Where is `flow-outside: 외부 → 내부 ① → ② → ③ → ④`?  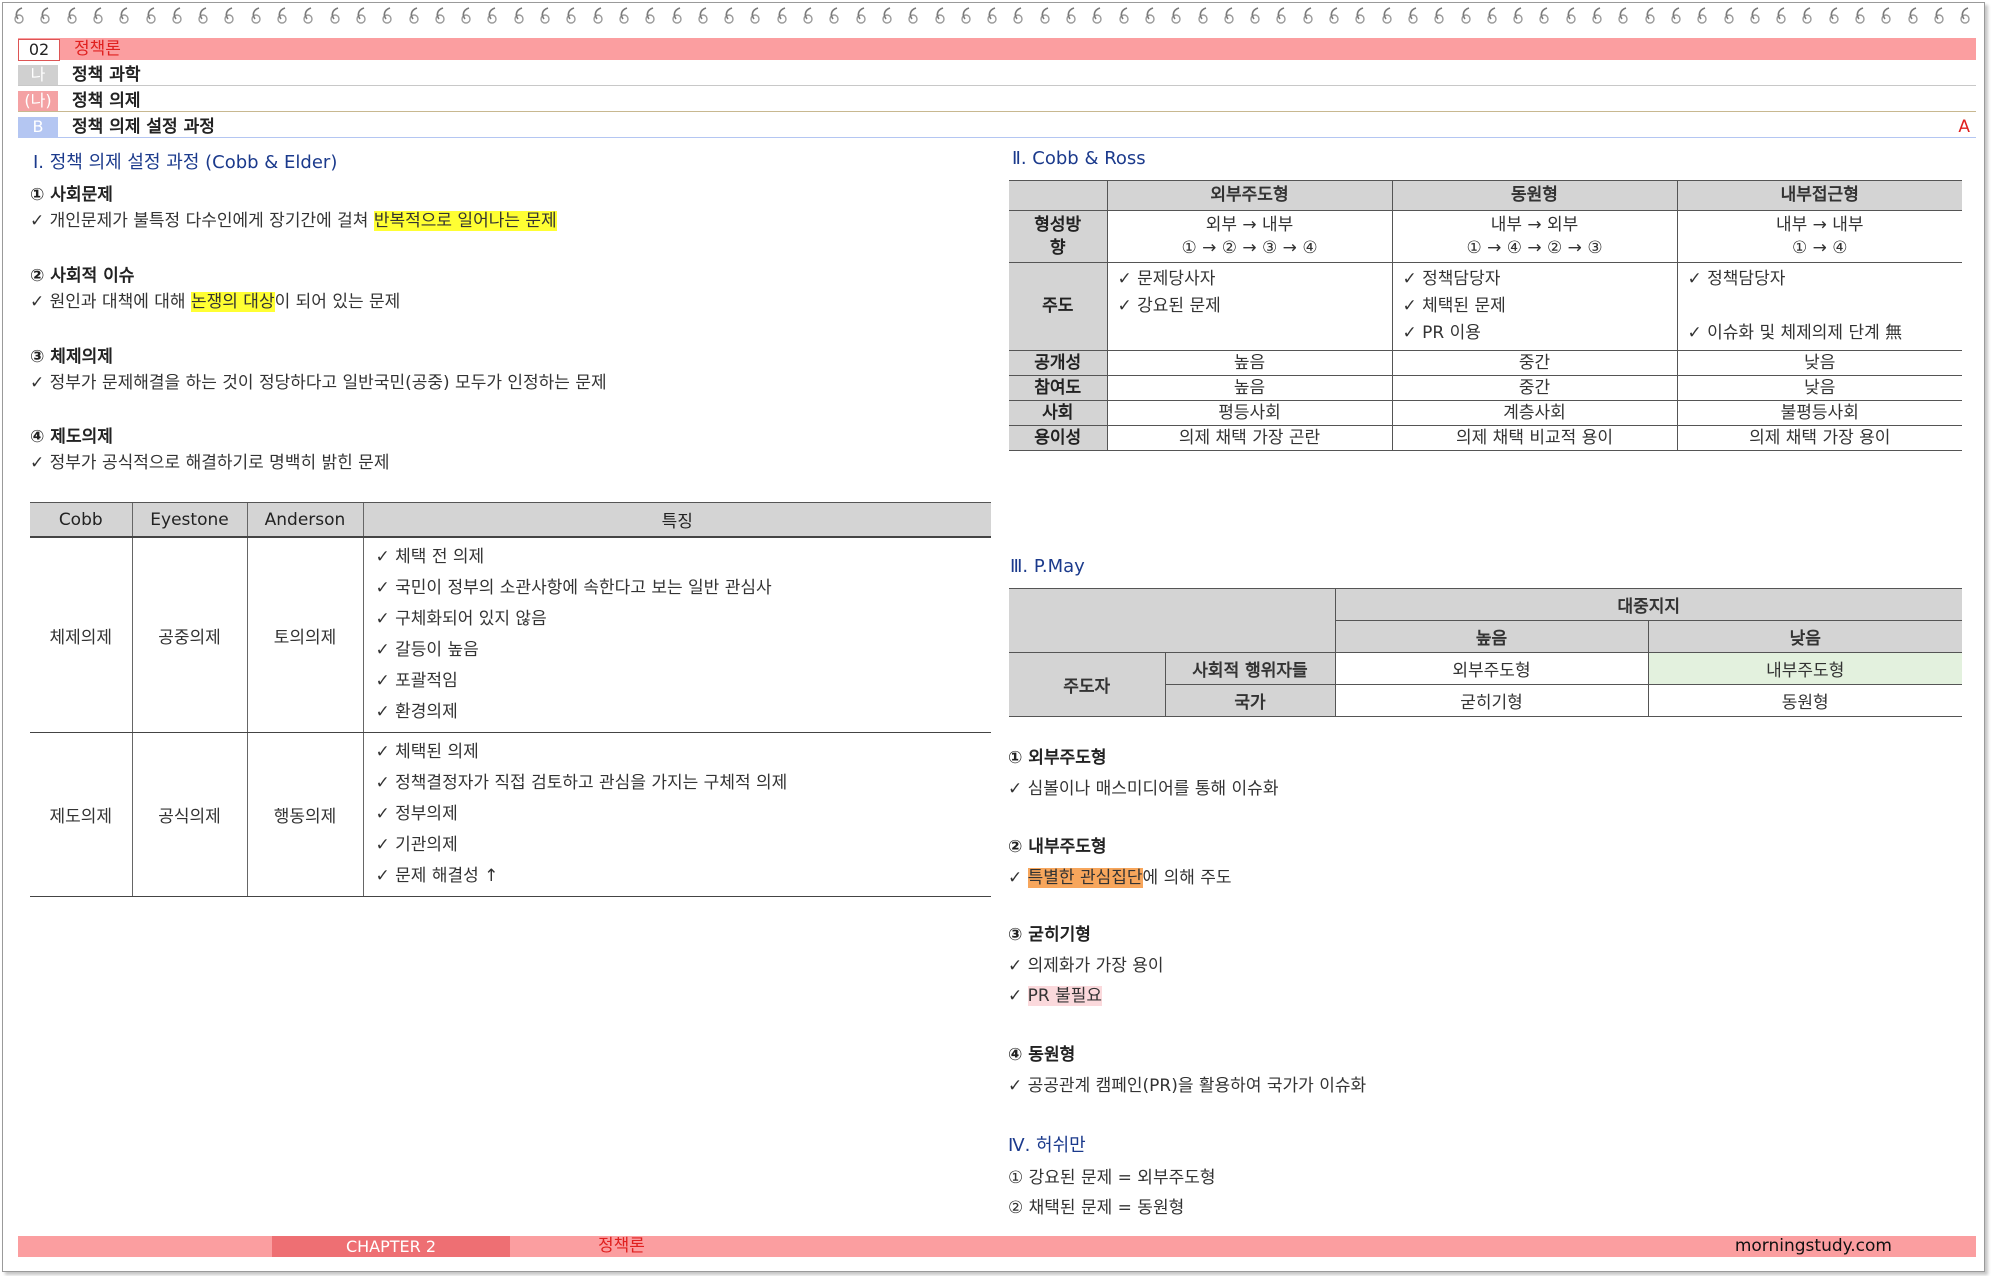
flow-outside: 외부 → 내부 ① → ② → ③ → ④ is located at coordinates (1249, 236).